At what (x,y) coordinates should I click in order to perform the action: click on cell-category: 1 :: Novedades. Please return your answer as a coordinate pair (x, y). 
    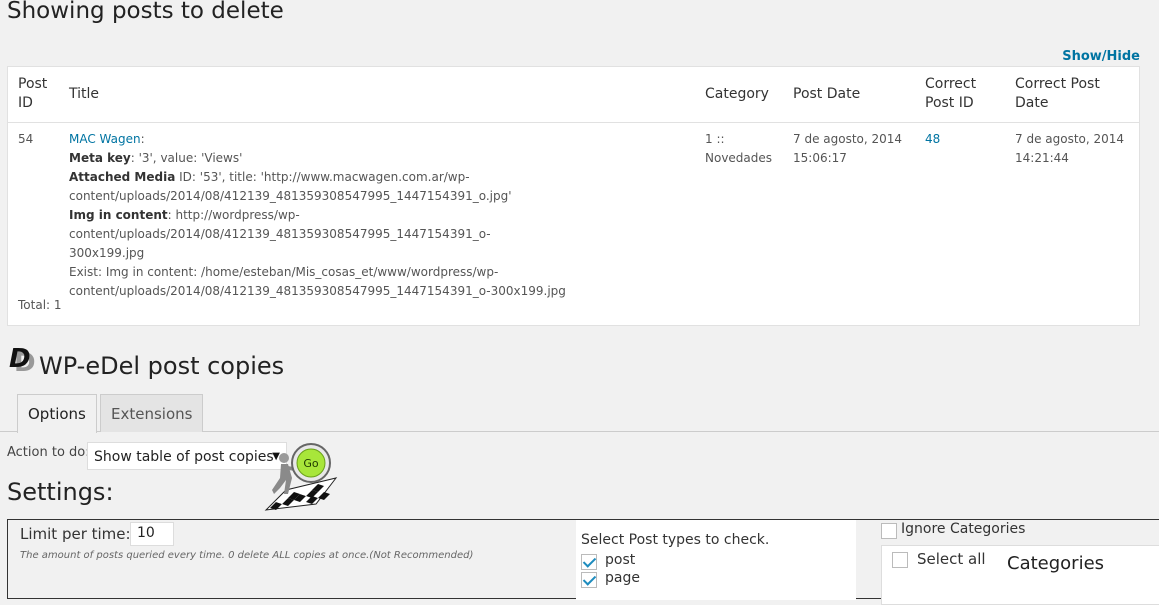
    Looking at the image, I should click on (739, 148).